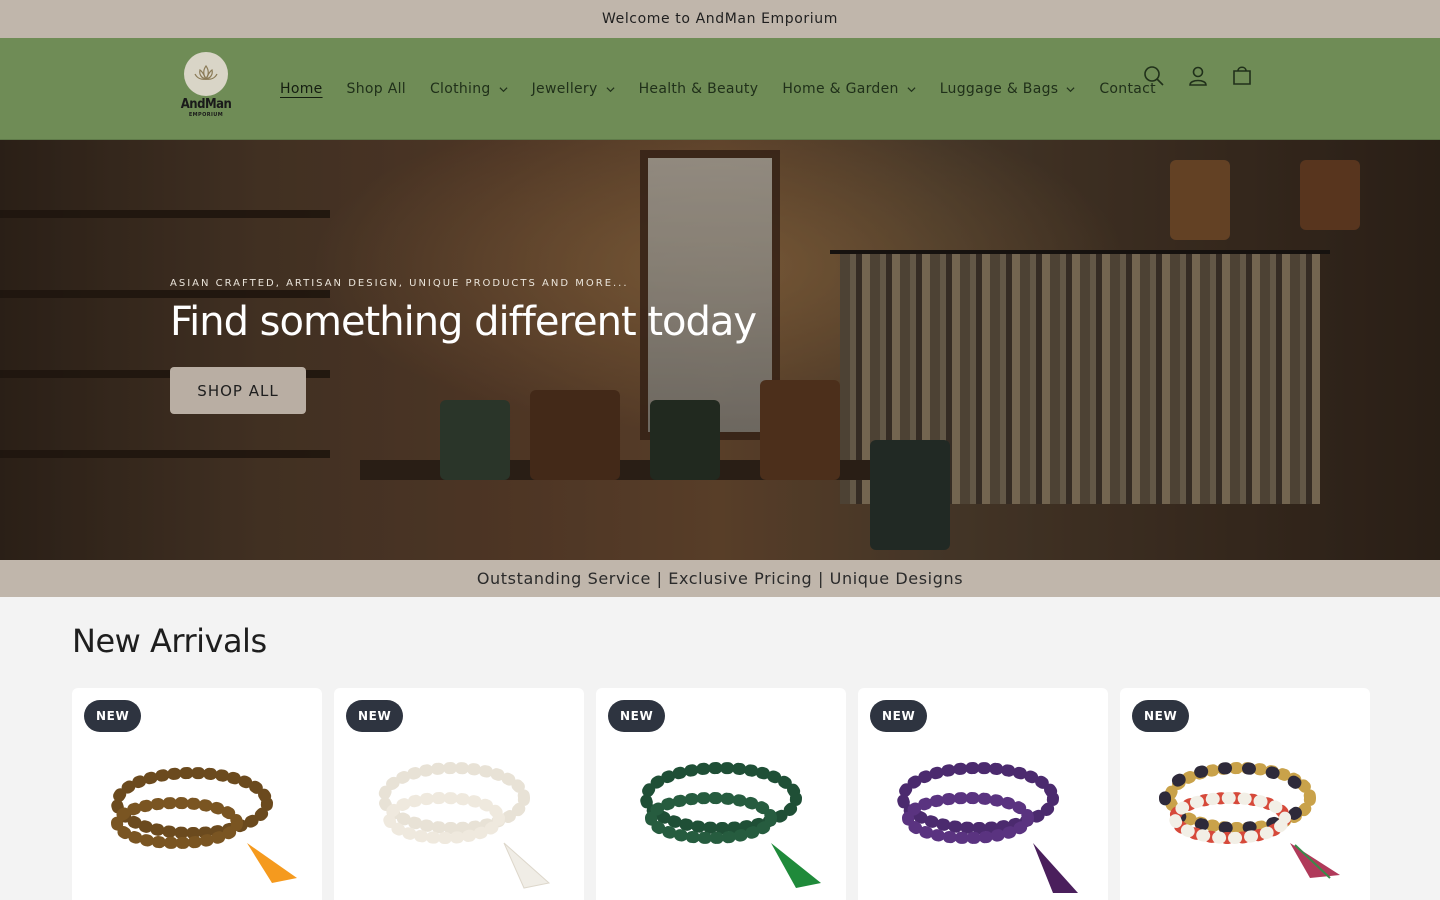 The image size is (1440, 900). I want to click on nav-label: Shop All, so click(376, 89).